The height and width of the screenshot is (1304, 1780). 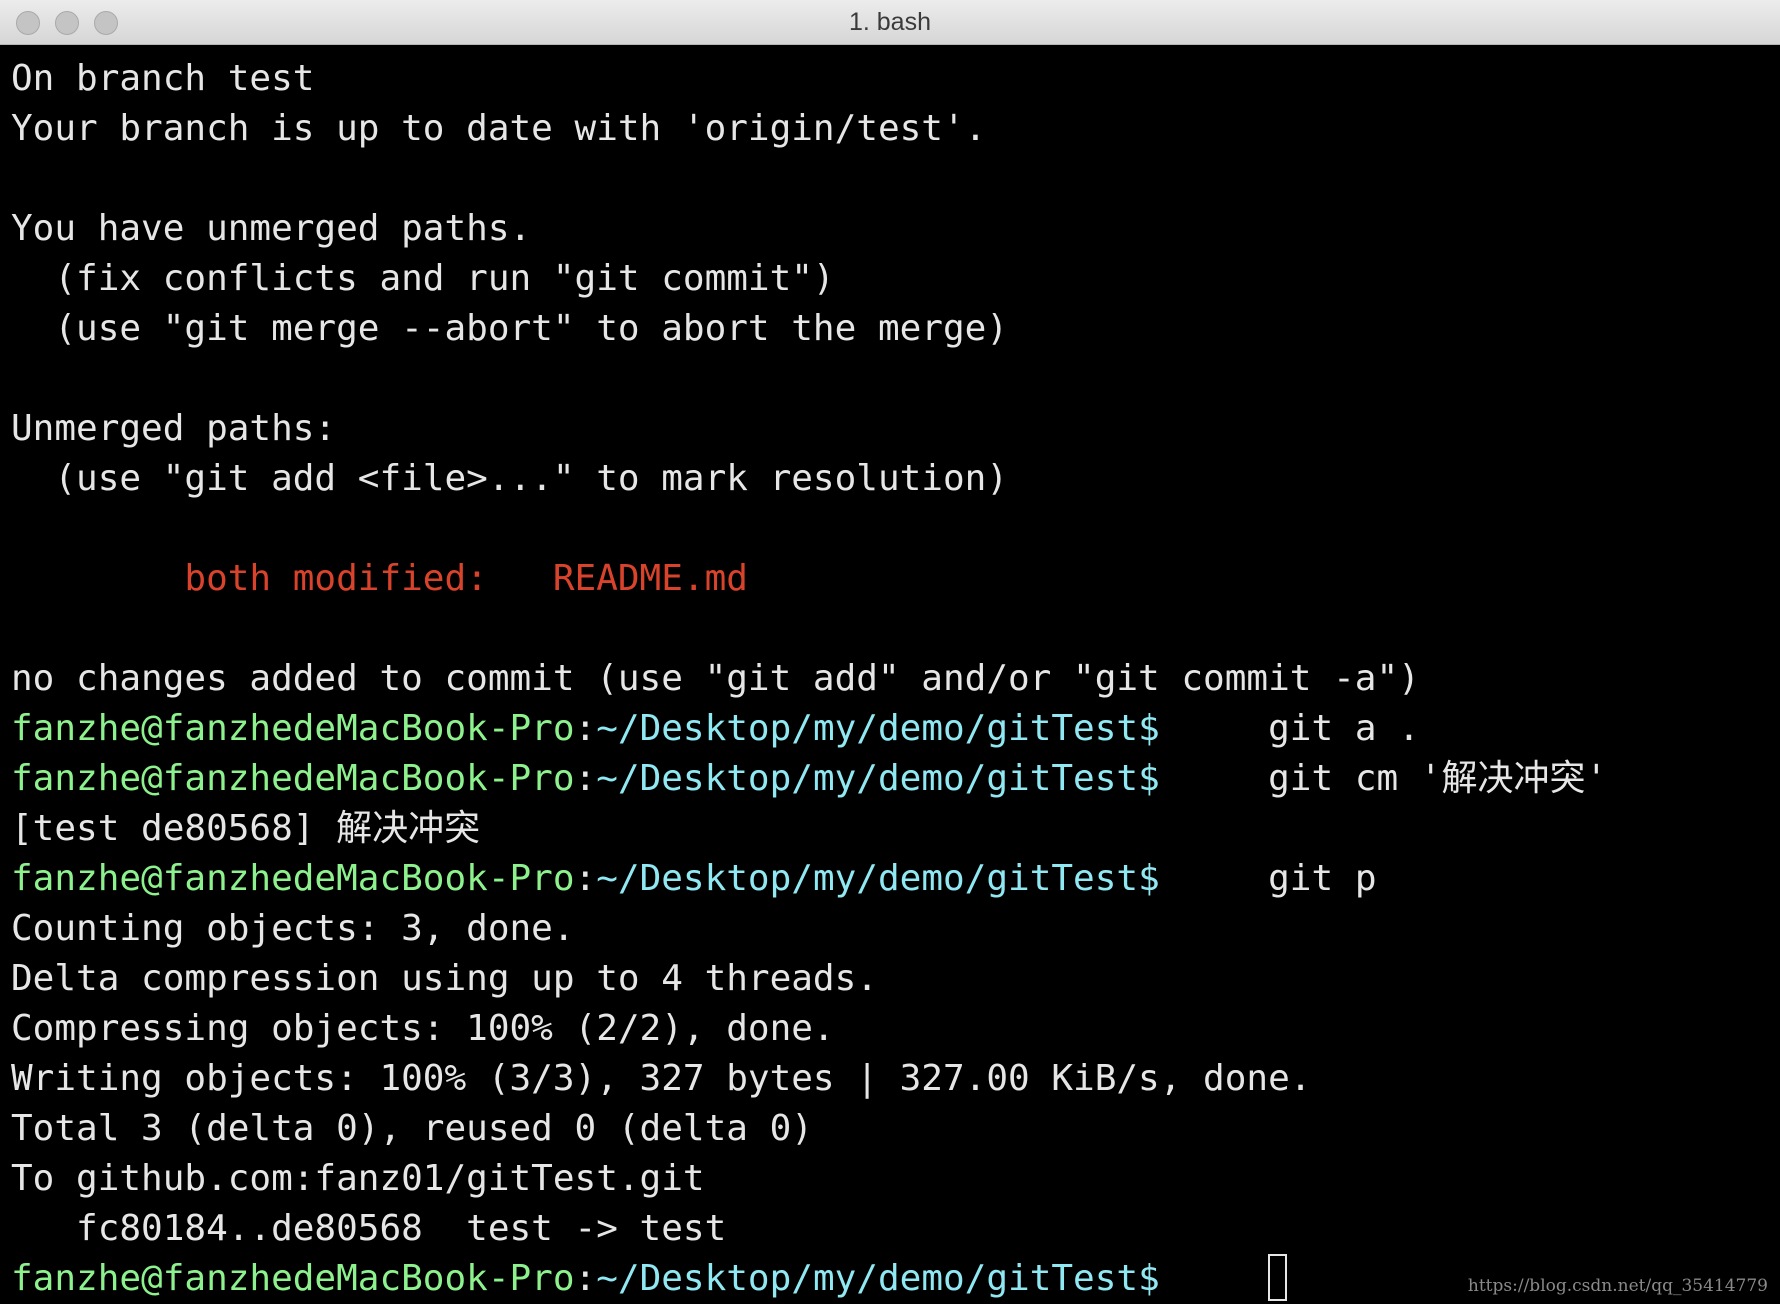 What do you see at coordinates (895, 579) in the screenshot?
I see `conflict-line: both modified: README.md` at bounding box center [895, 579].